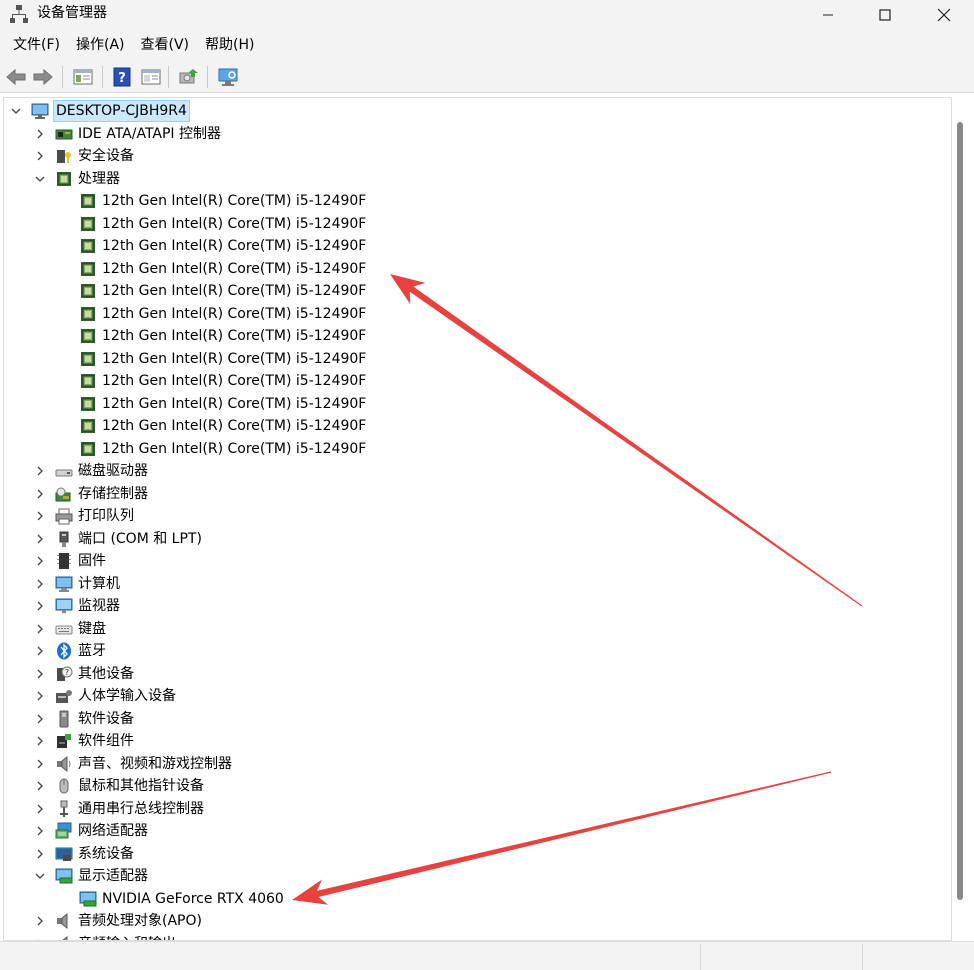  What do you see at coordinates (165, 45) in the screenshot?
I see `menu-view: 查看(V)` at bounding box center [165, 45].